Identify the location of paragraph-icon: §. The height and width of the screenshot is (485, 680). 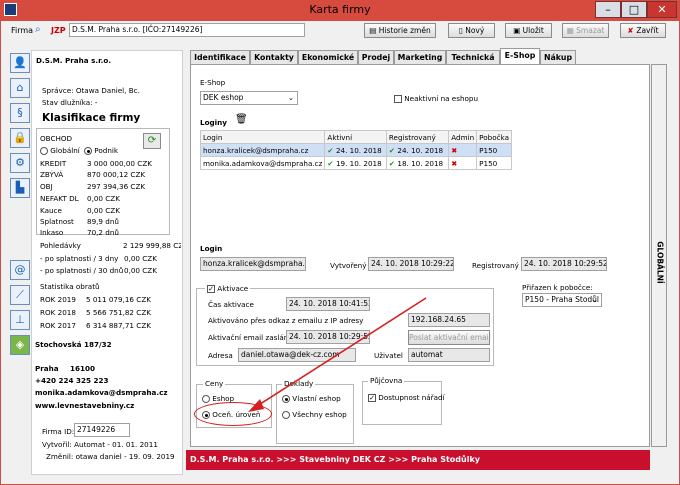
(20, 113).